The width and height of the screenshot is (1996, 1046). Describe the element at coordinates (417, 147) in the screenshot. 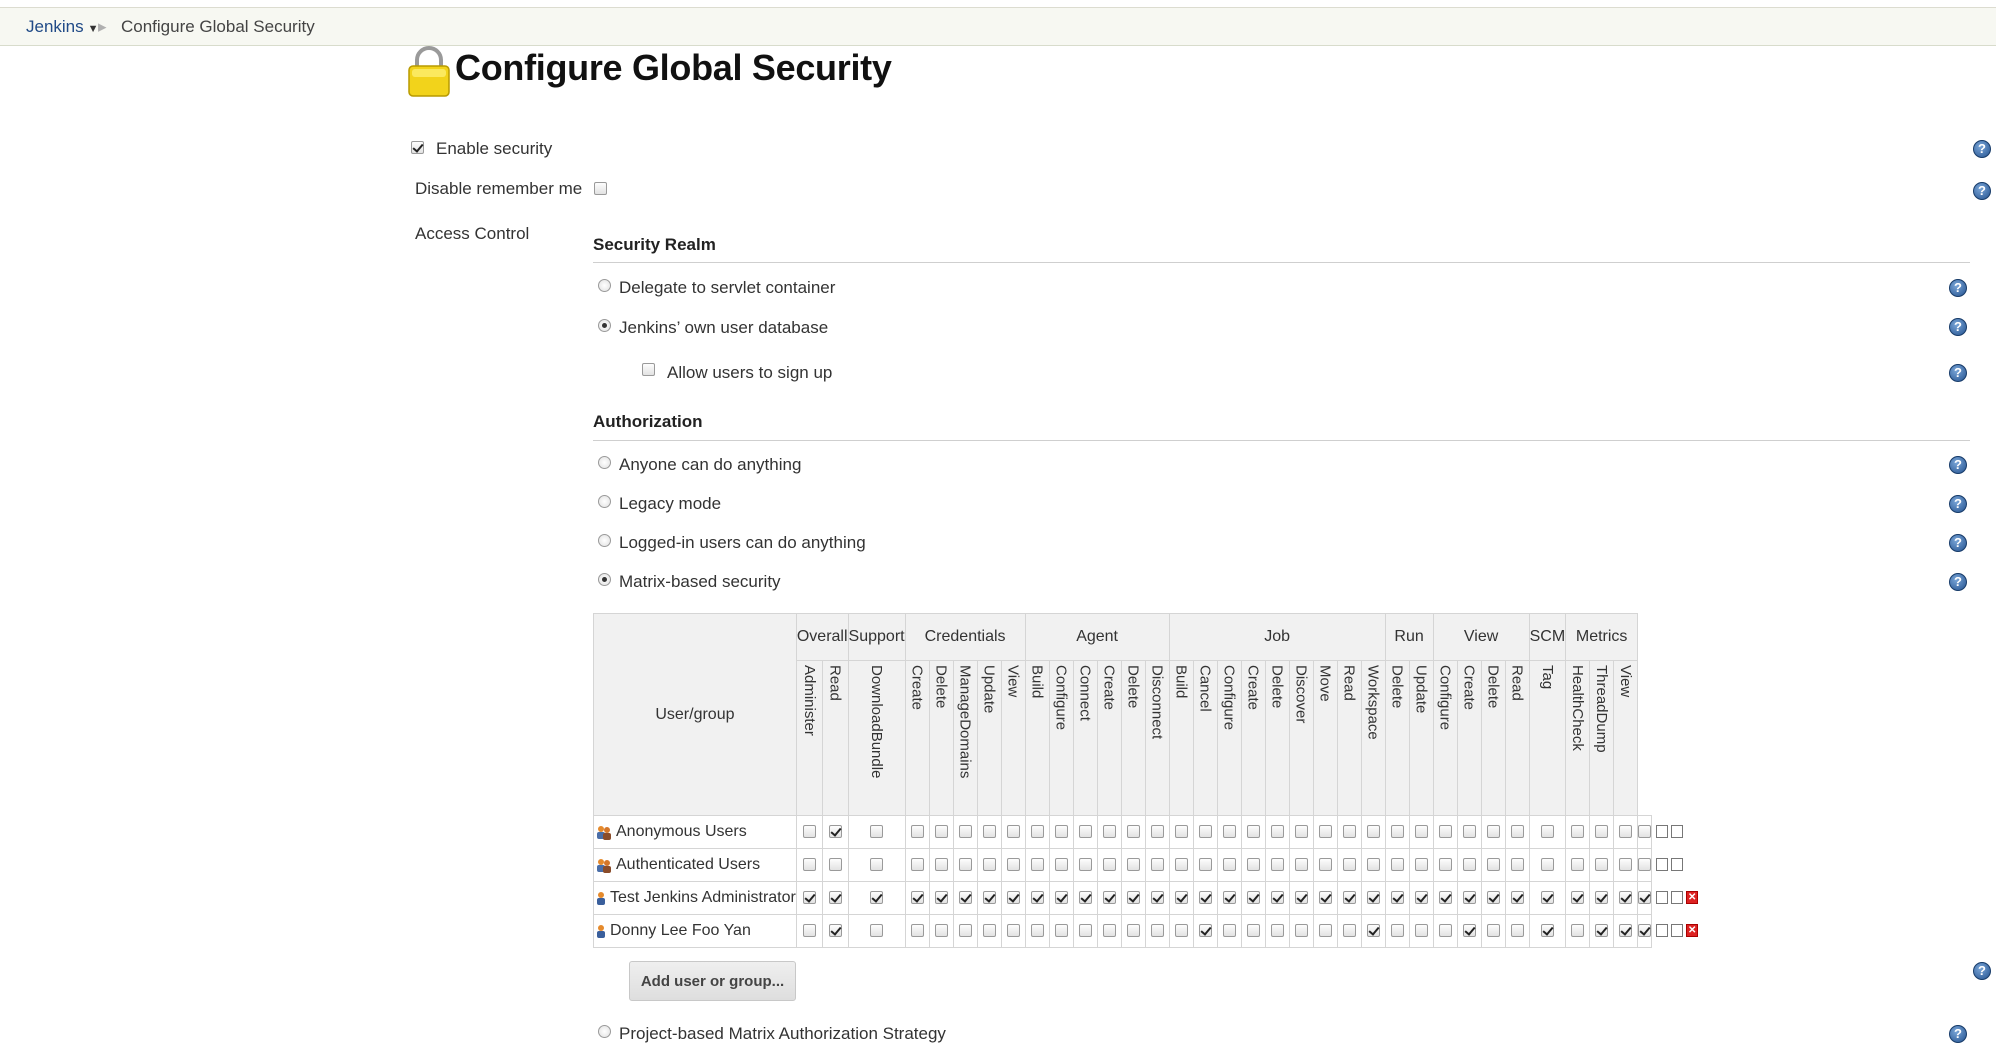

I see `enable-security-checkbox` at that location.